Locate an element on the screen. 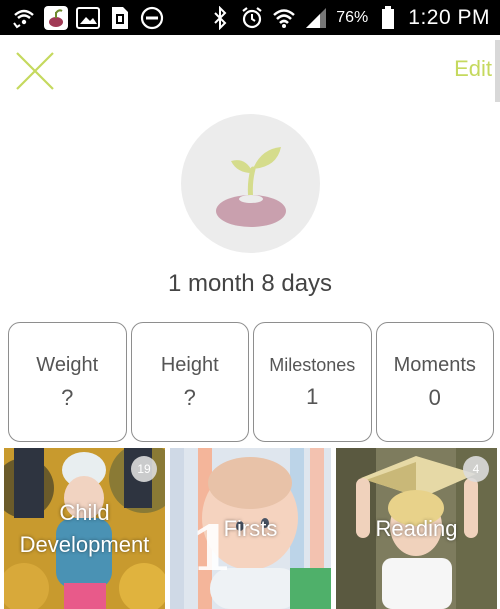  status-bar: 76% 1:20 PM is located at coordinates (250, 17).